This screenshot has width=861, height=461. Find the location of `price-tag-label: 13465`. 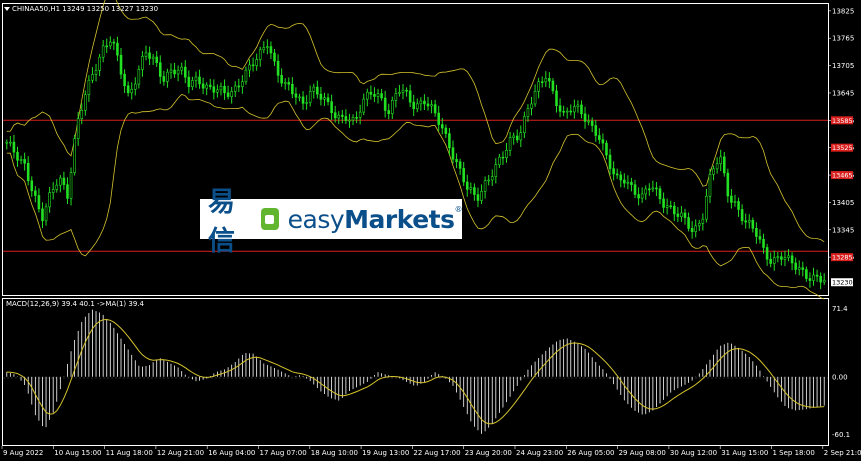

price-tag-label: 13465 is located at coordinates (842, 176).